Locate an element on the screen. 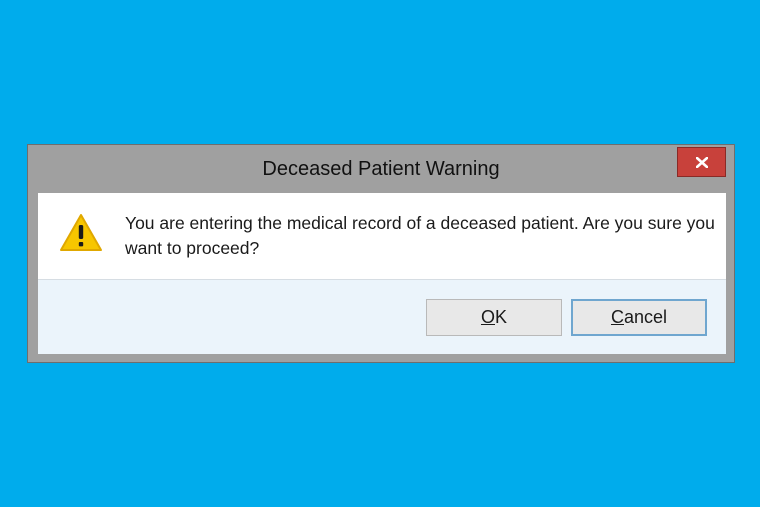  warning-icon is located at coordinates (81, 232).